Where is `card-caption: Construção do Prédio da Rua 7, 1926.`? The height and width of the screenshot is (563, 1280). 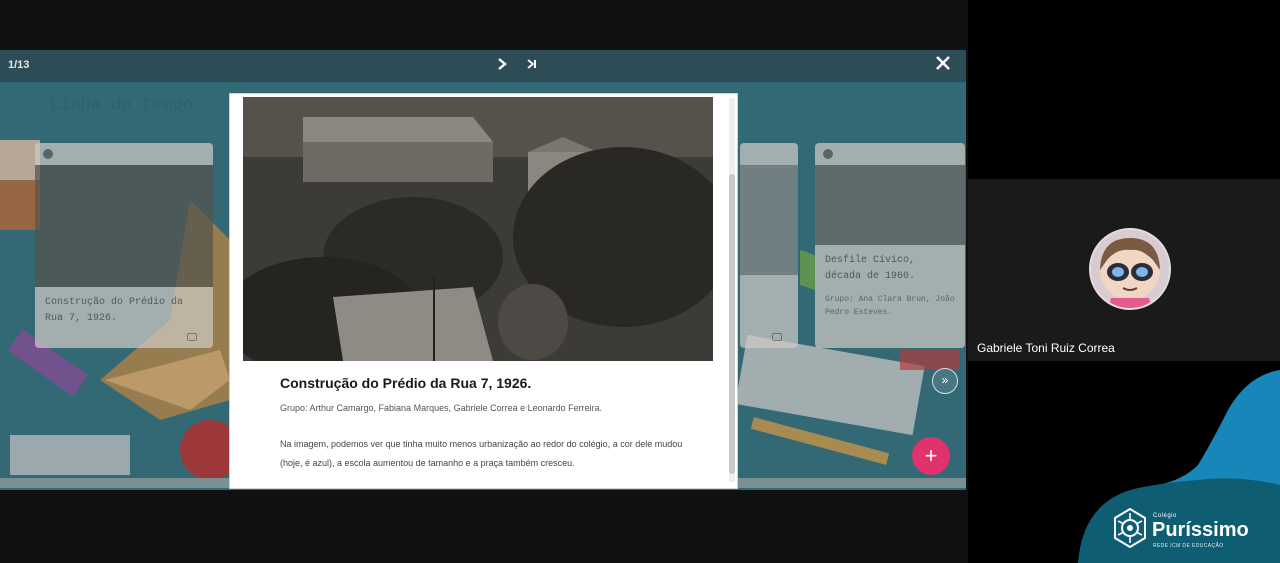
card-caption: Construção do Prédio da Rua 7, 1926. is located at coordinates (114, 310).